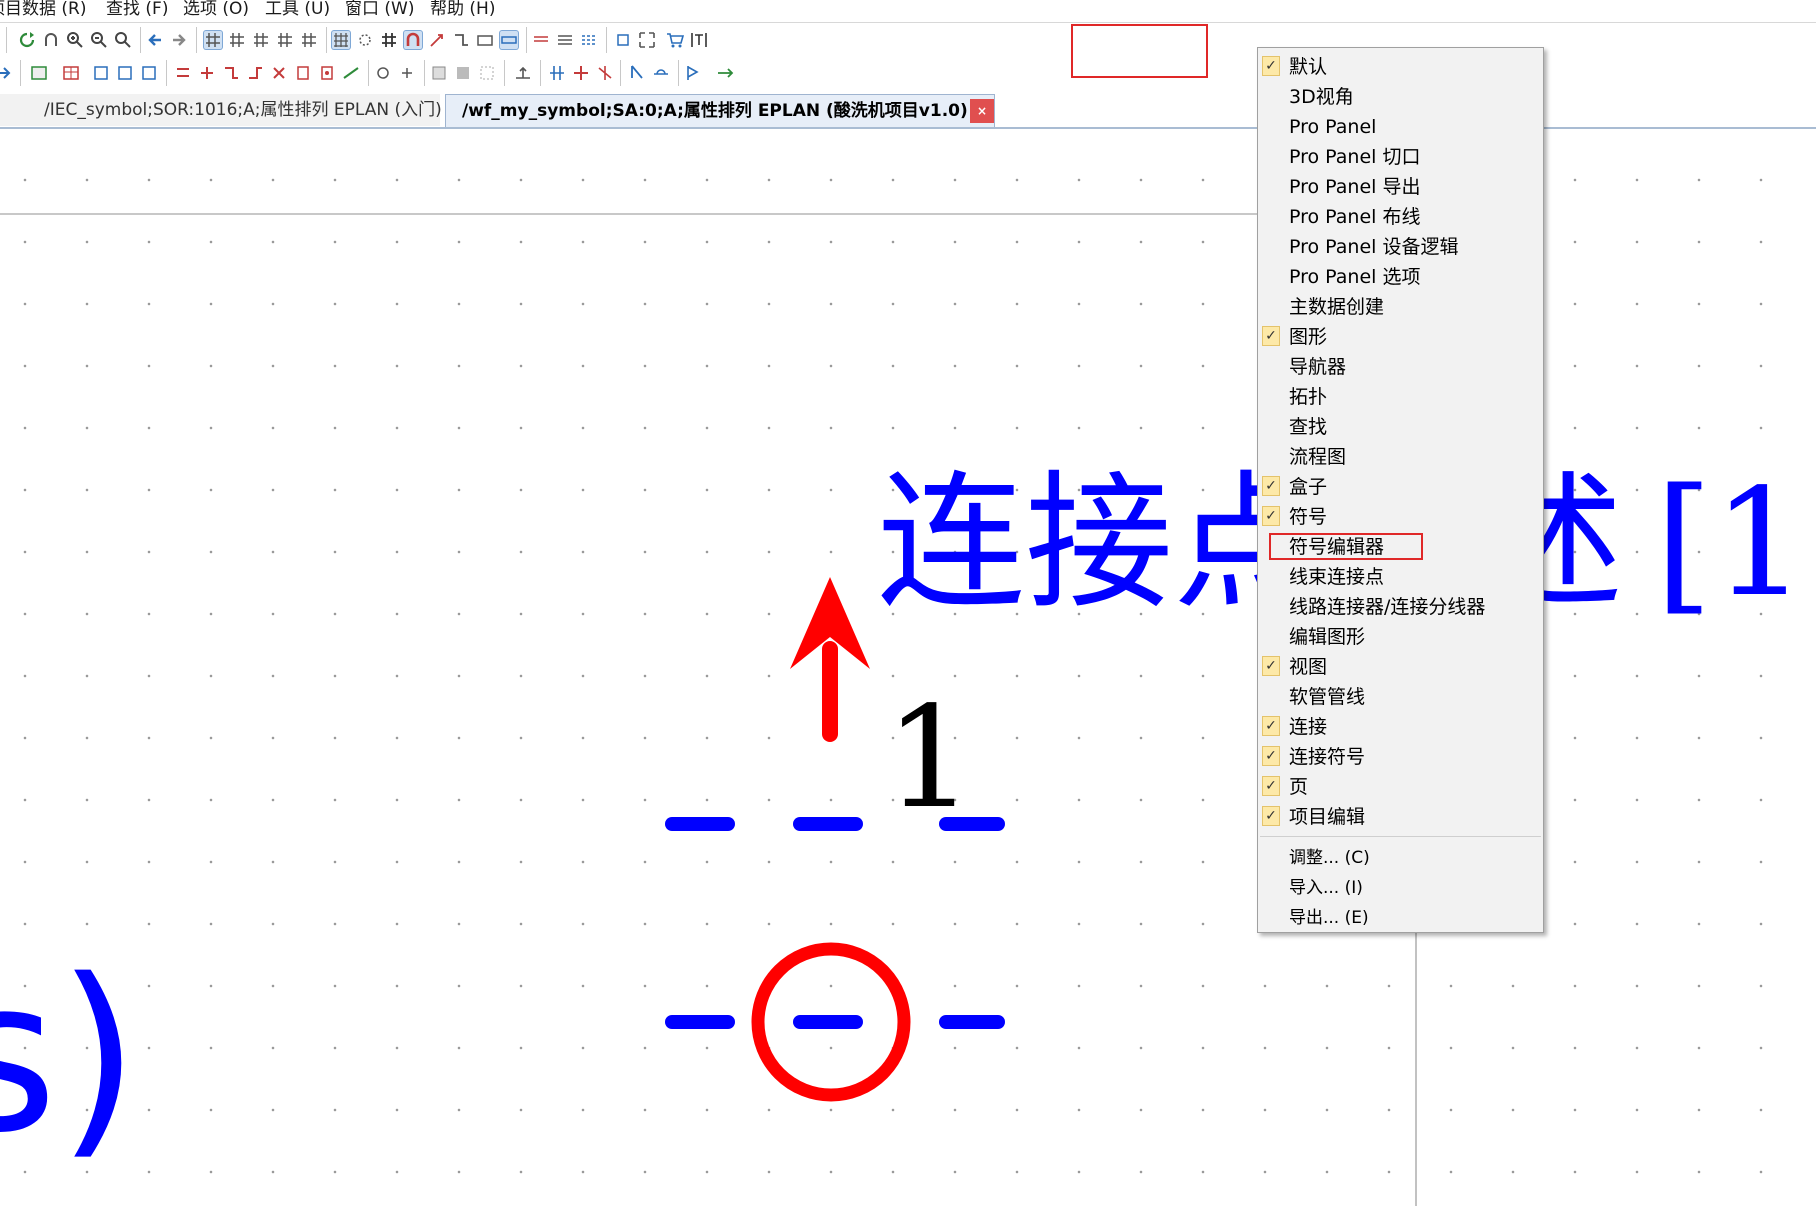  Describe the element at coordinates (1400, 577) in the screenshot. I see `menu-item-toolbar: 线束连接点` at that location.